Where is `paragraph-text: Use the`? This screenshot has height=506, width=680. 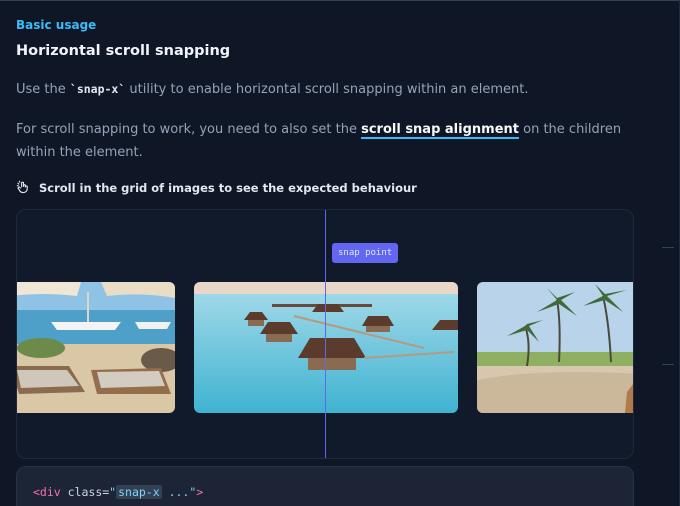
paragraph-text: Use the is located at coordinates (43, 89).